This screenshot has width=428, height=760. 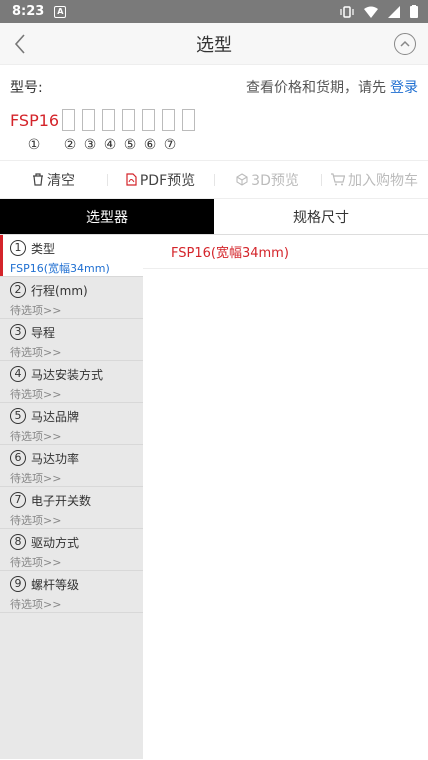 What do you see at coordinates (26, 88) in the screenshot?
I see `model-label: 型号:` at bounding box center [26, 88].